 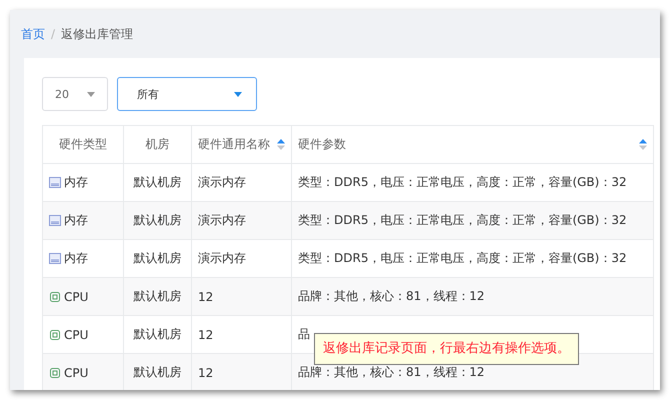 What do you see at coordinates (446, 349) in the screenshot?
I see `tooltip: 返修出库记录页面，行最右边有操作选项。` at bounding box center [446, 349].